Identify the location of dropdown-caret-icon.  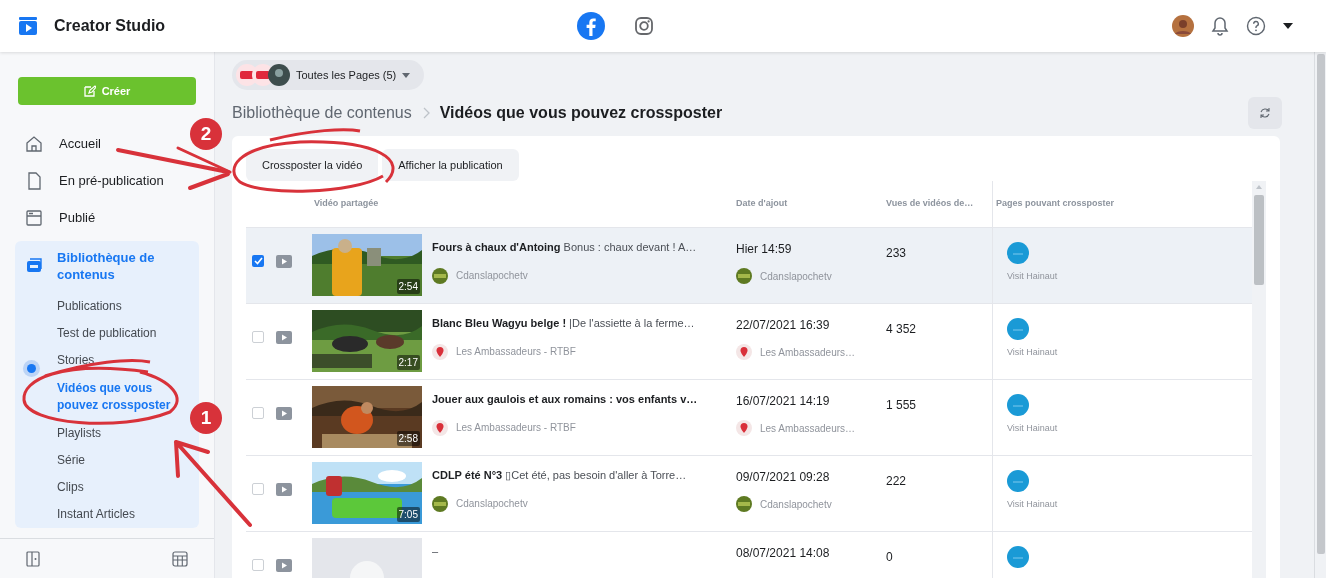
(1288, 26).